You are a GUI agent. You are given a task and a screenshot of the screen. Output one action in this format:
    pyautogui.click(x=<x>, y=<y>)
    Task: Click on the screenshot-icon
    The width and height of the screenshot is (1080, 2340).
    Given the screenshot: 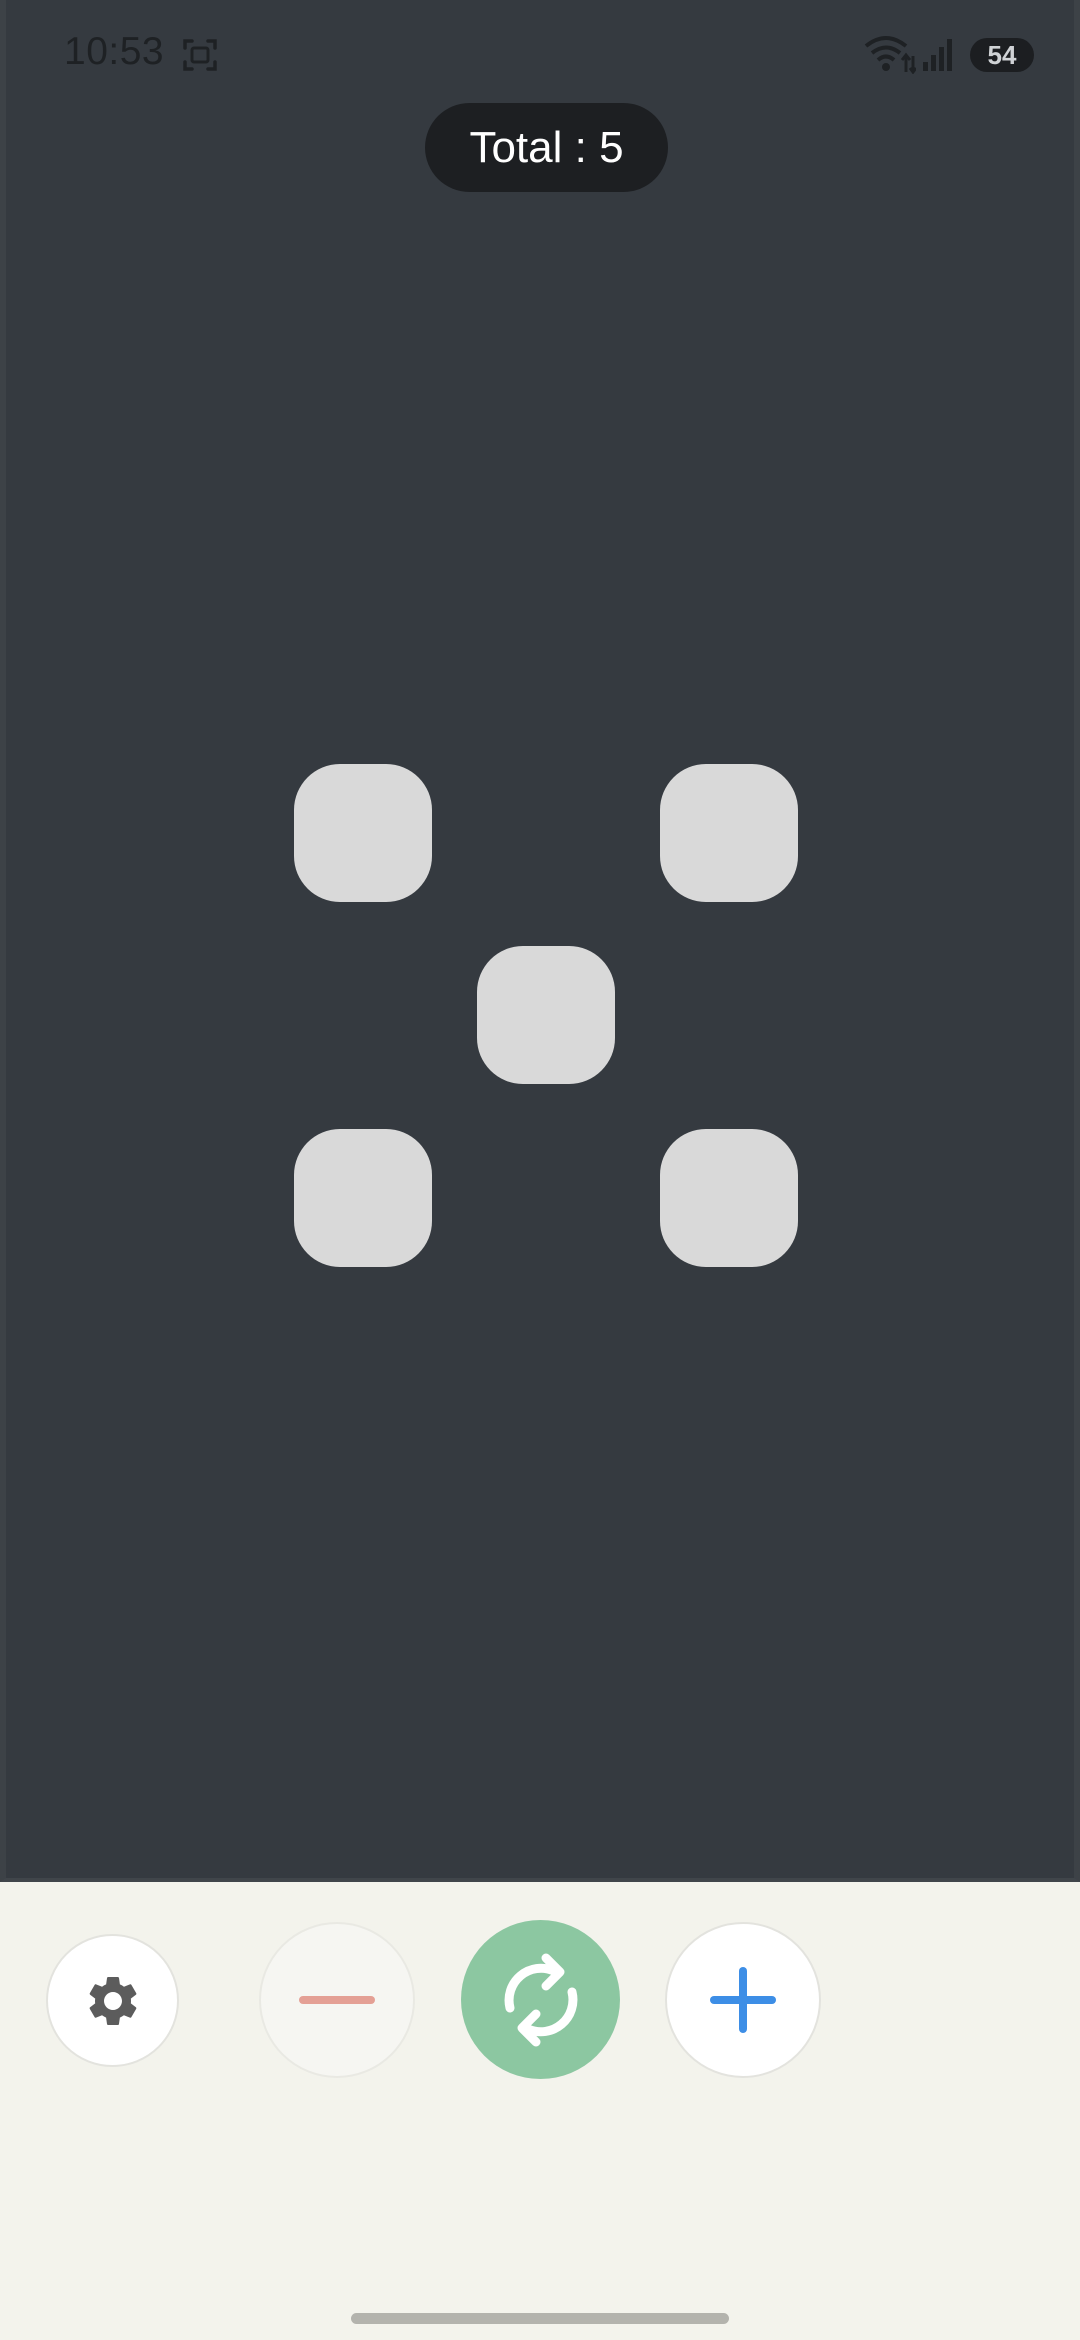 What is the action you would take?
    pyautogui.click(x=200, y=55)
    